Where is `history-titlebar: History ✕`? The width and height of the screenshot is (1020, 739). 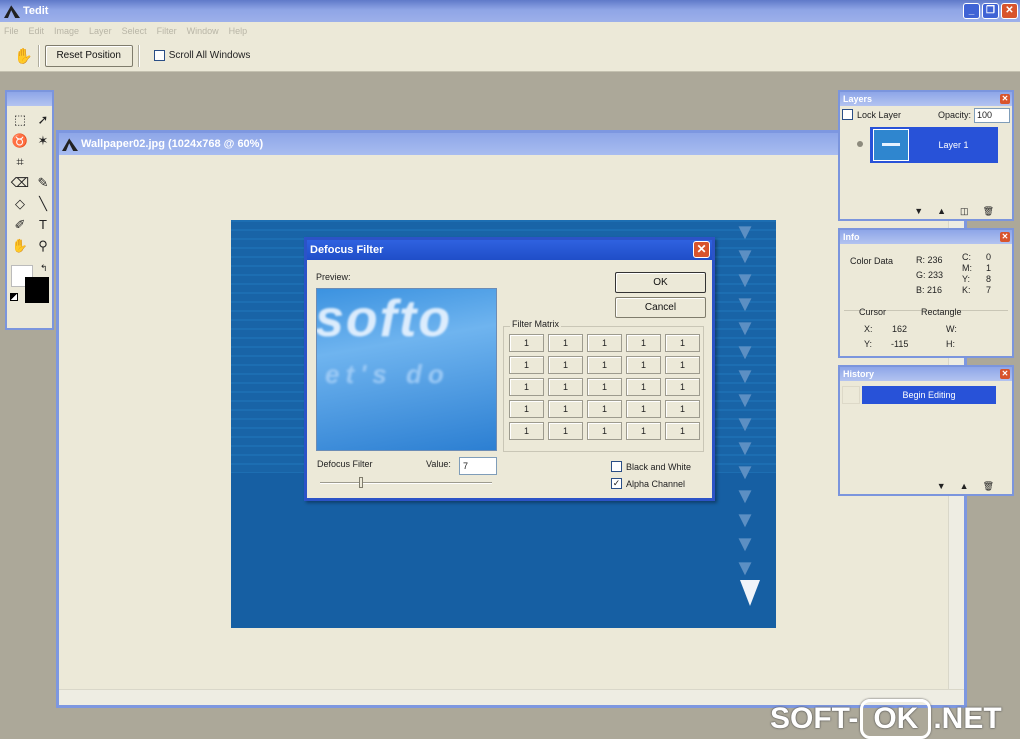
history-titlebar: History ✕ is located at coordinates (926, 374).